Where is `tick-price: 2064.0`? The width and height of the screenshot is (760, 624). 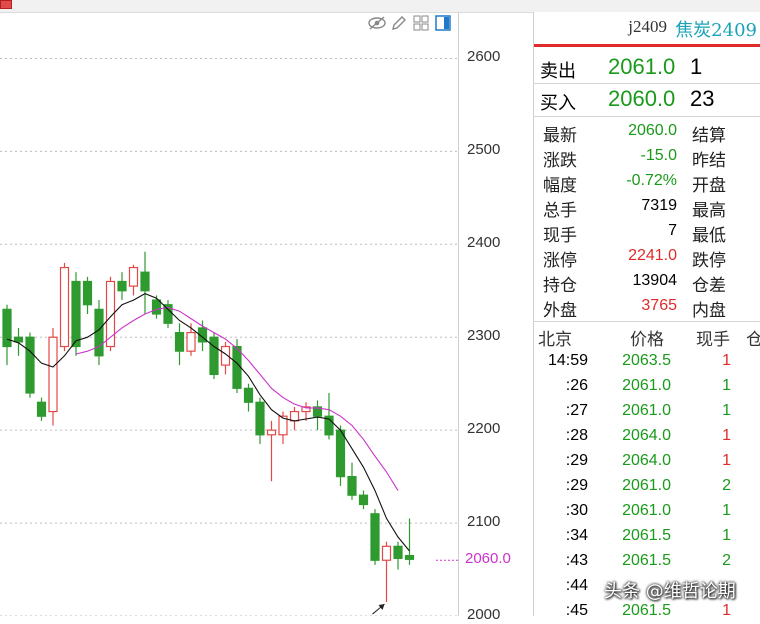 tick-price: 2064.0 is located at coordinates (646, 435).